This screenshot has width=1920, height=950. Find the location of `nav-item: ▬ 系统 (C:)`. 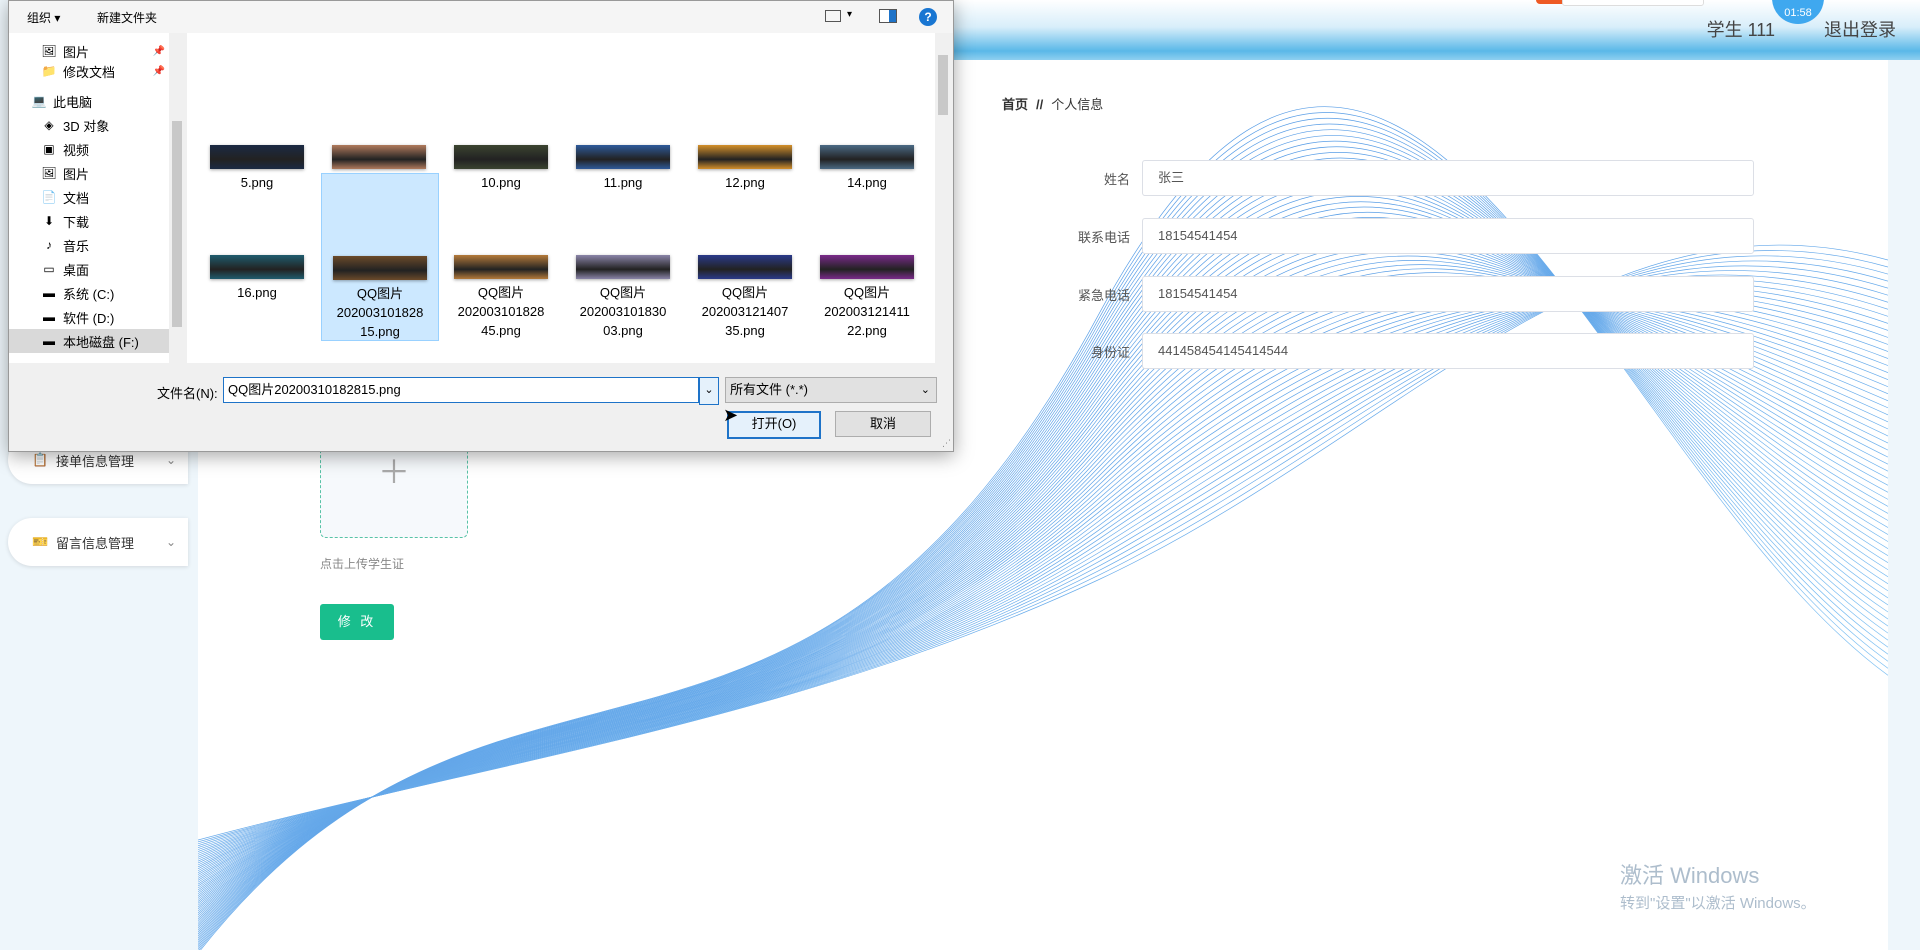

nav-item: ▬ 系统 (C:) is located at coordinates (89, 293).